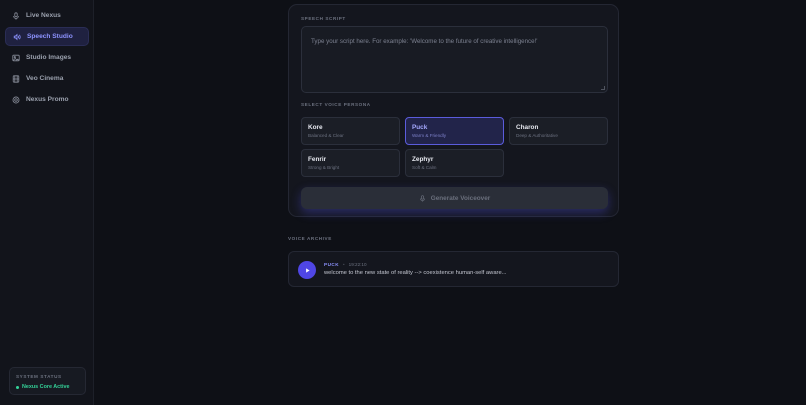 This screenshot has height=405, width=806. Describe the element at coordinates (332, 264) in the screenshot. I see `archive-voice: PUCK` at that location.